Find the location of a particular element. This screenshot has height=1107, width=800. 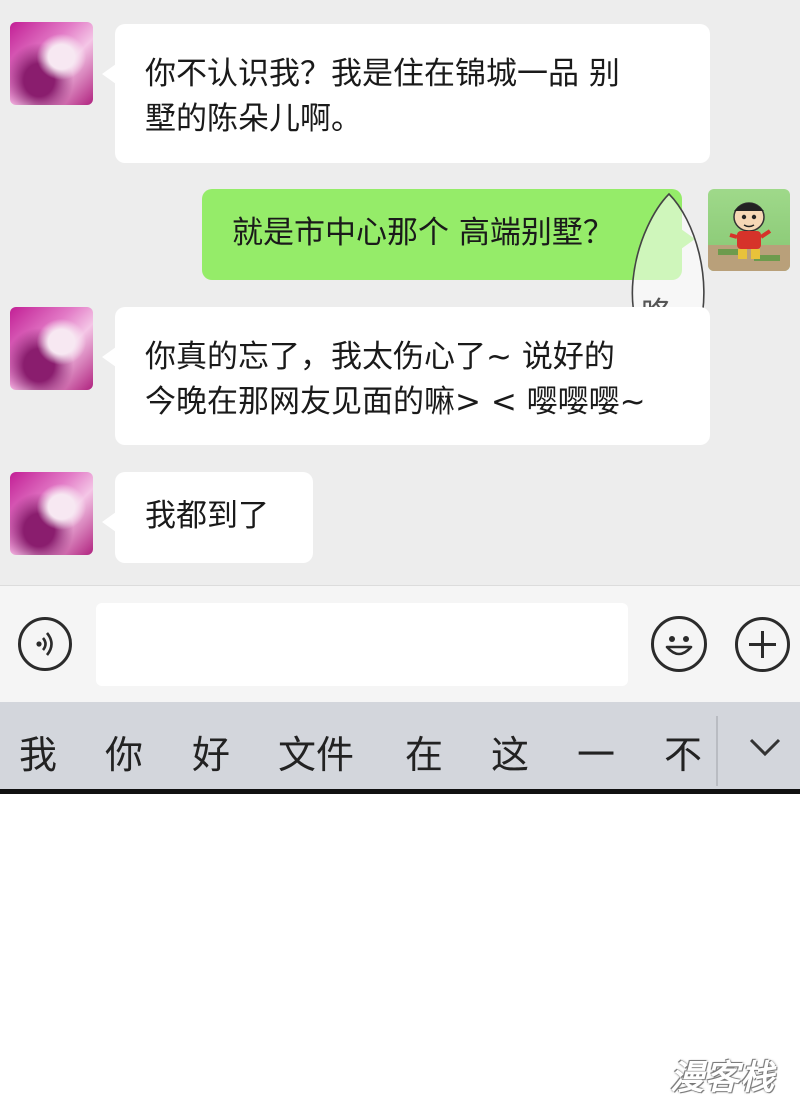

message-input is located at coordinates (362, 644).